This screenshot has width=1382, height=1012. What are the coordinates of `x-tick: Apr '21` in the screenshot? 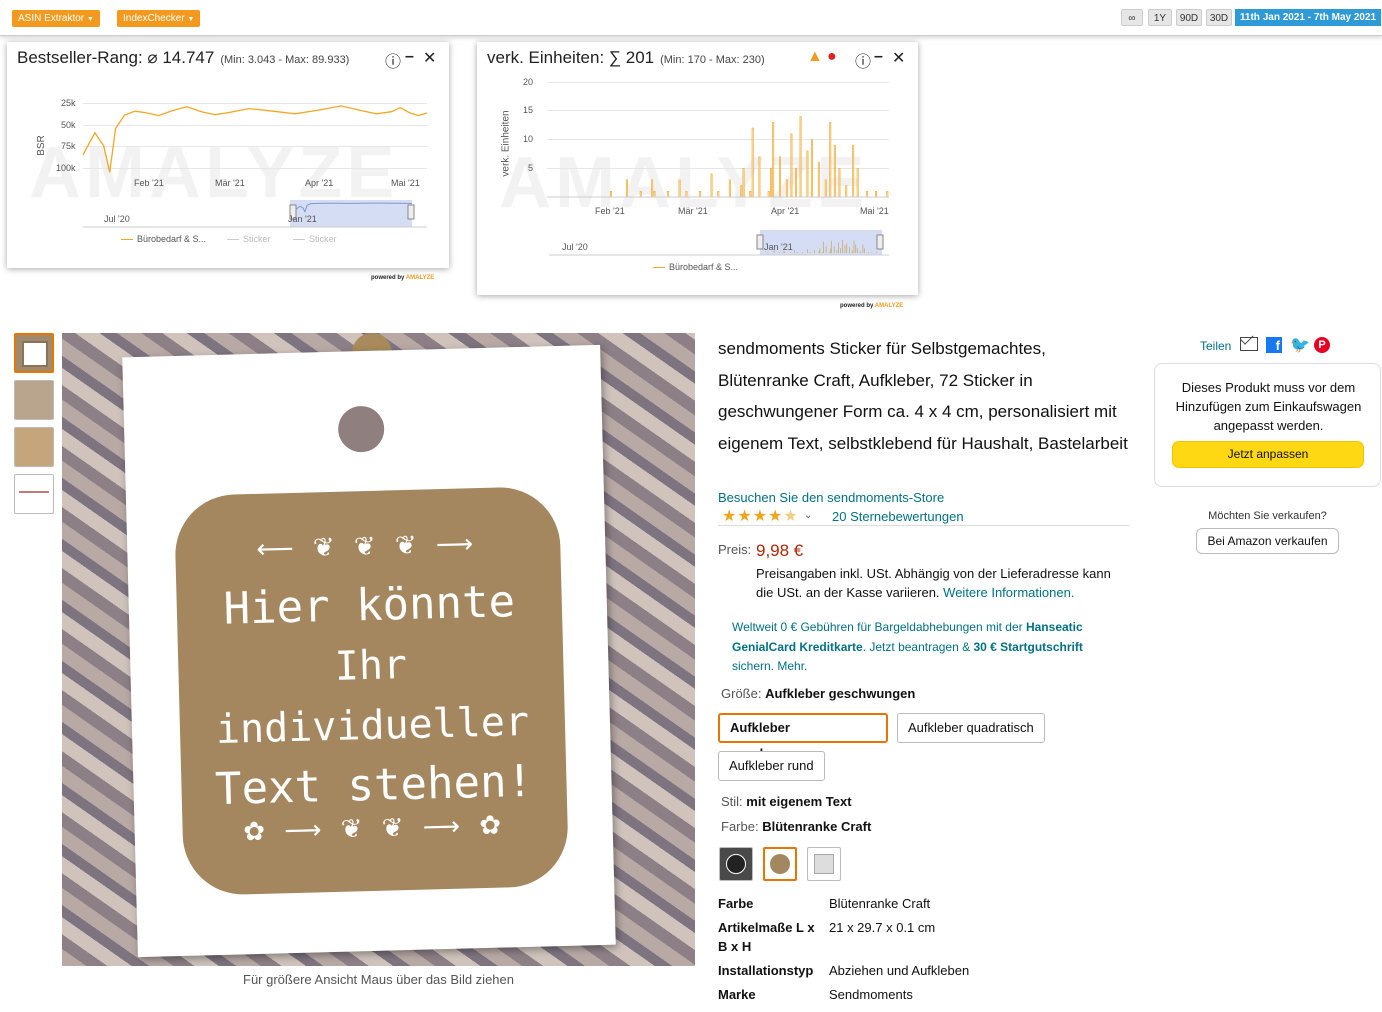 It's located at (785, 211).